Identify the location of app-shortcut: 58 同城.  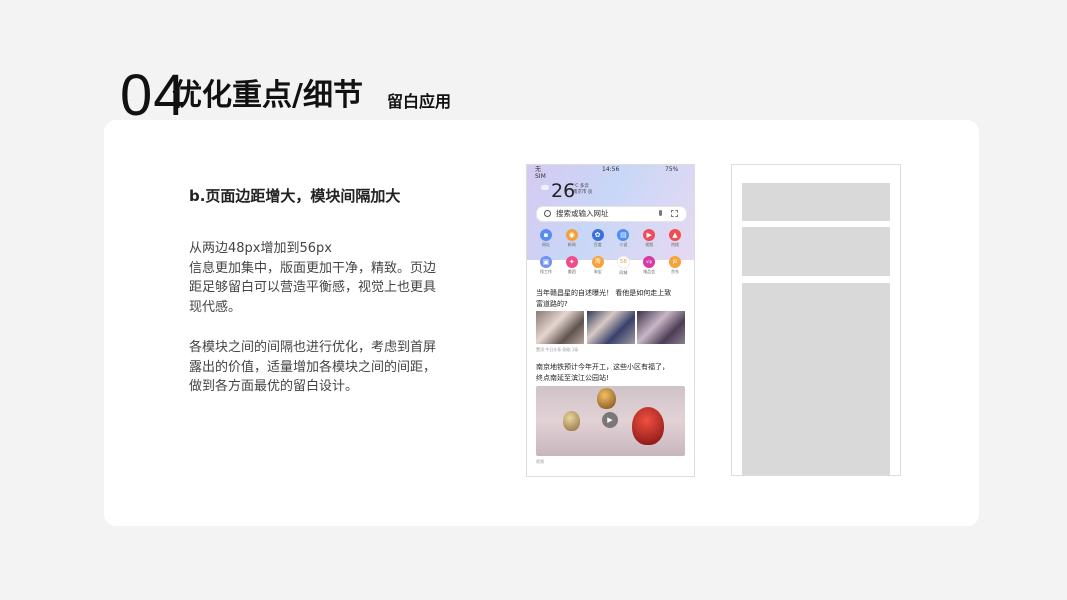
(623, 266).